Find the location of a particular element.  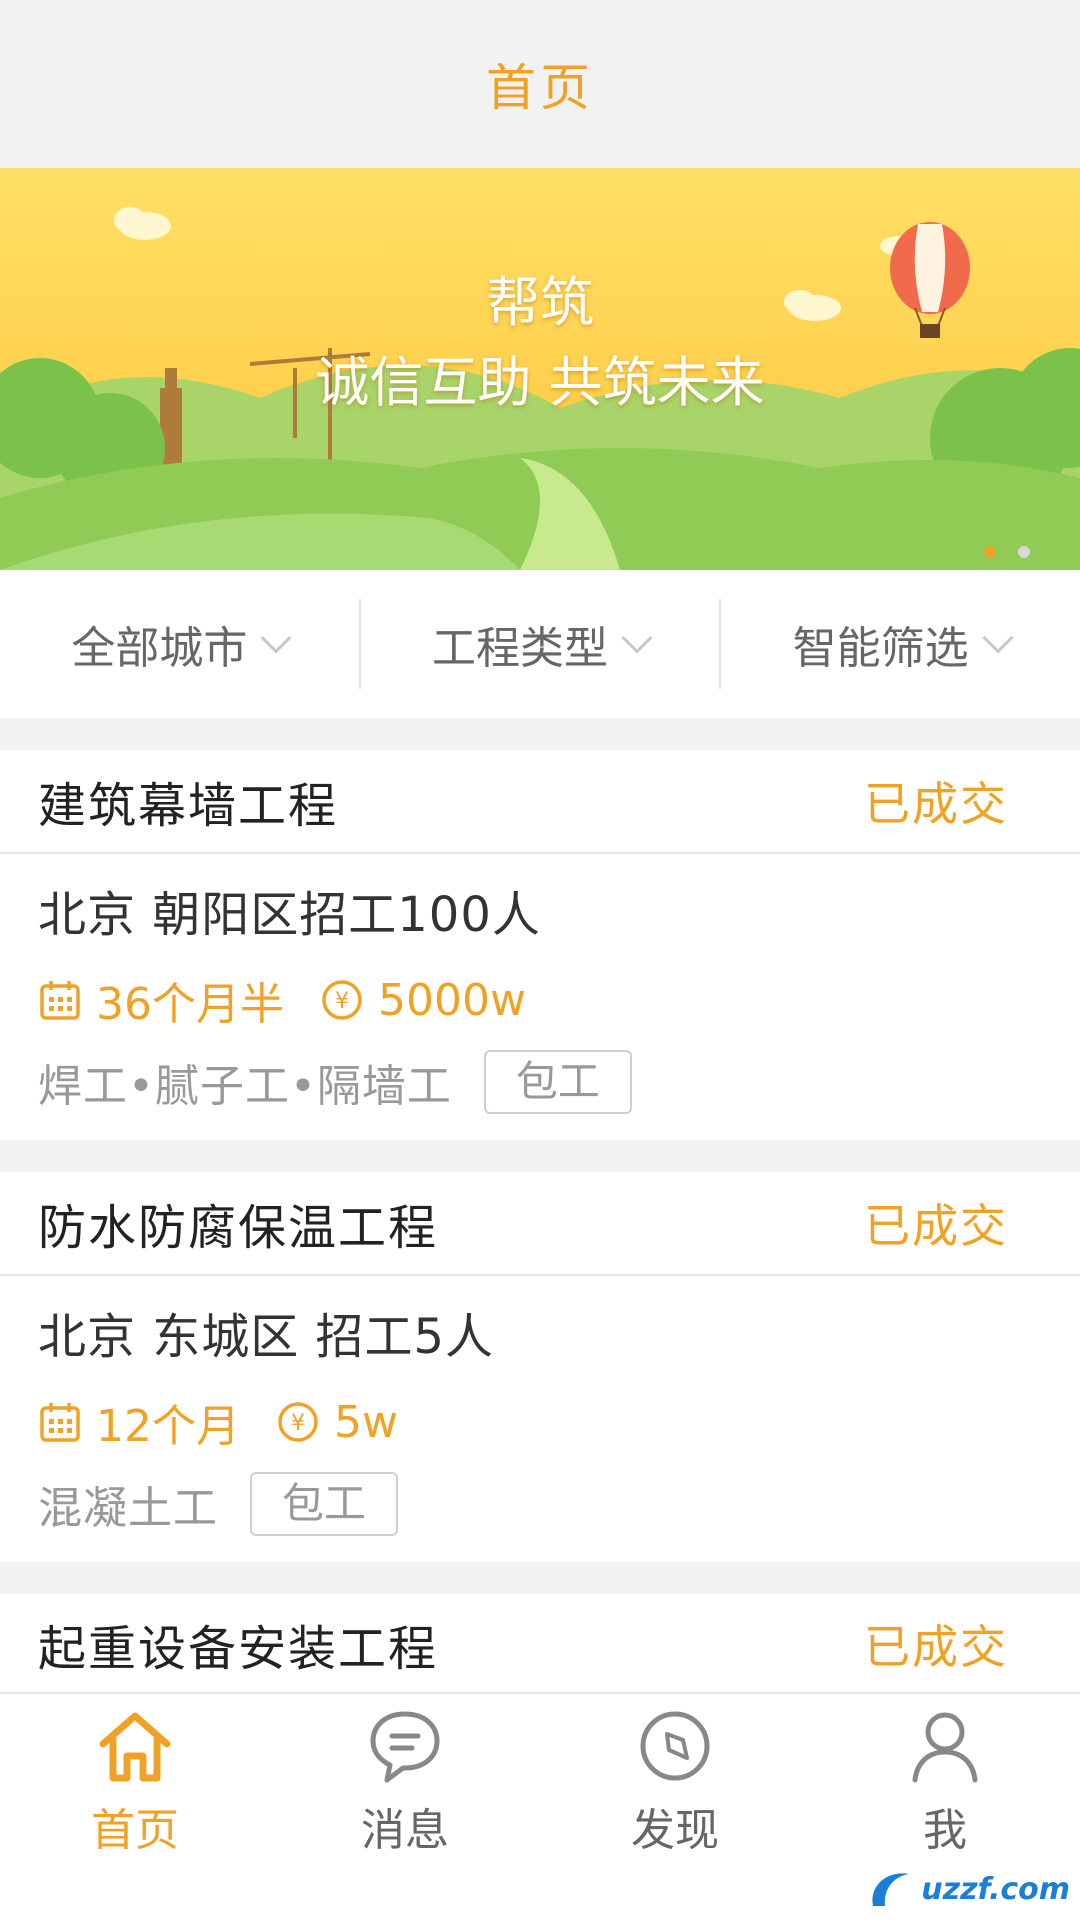

top-nav-bar: 首页 is located at coordinates (540, 84).